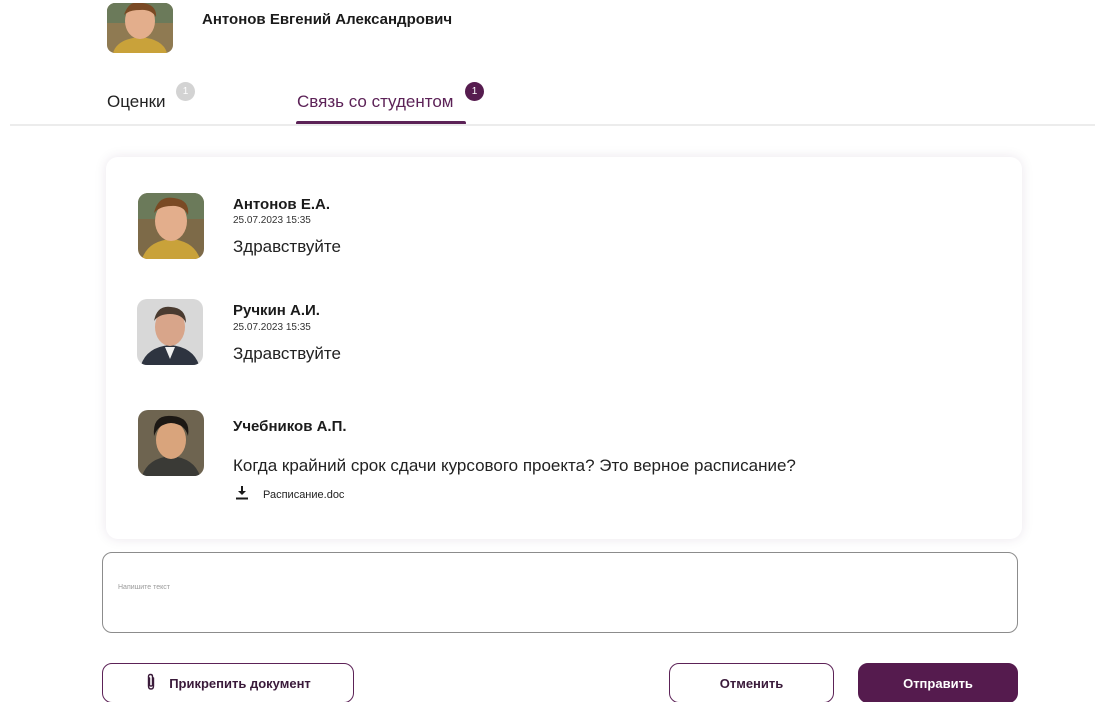 The height and width of the screenshot is (702, 1095). Describe the element at coordinates (242, 495) in the screenshot. I see `download-icon` at that location.